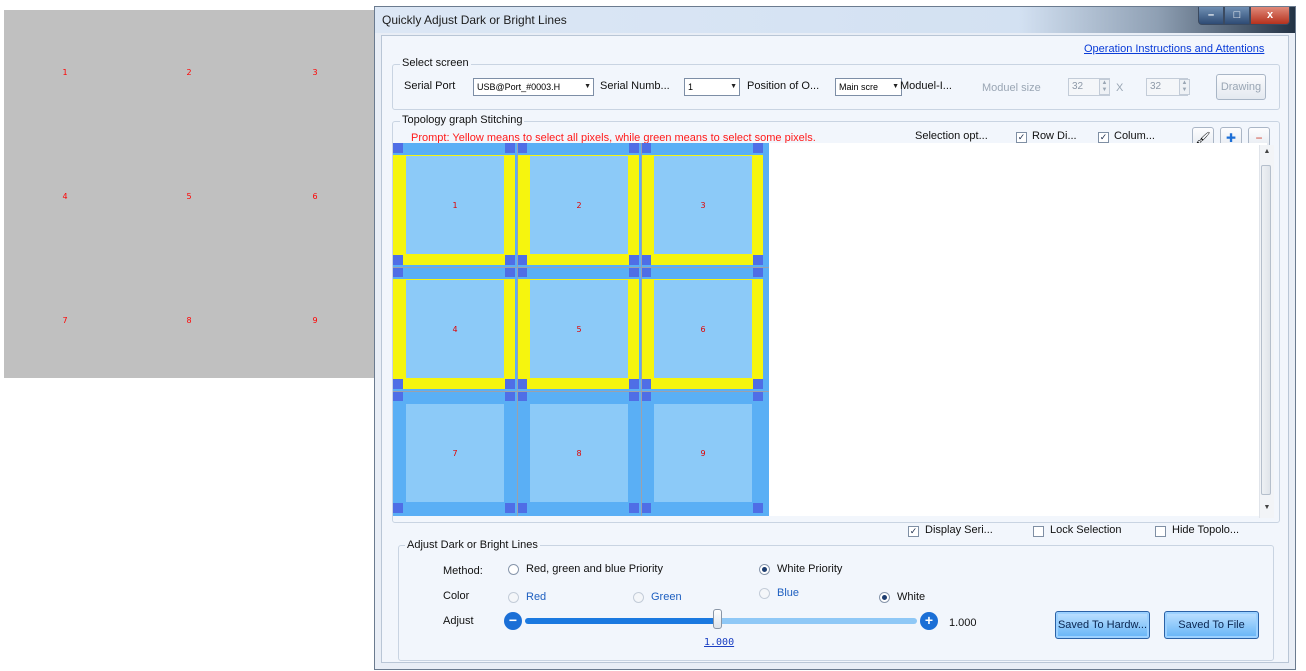 This screenshot has width=1306, height=671. Describe the element at coordinates (1237, 16) in the screenshot. I see `maximize-button: □` at that location.